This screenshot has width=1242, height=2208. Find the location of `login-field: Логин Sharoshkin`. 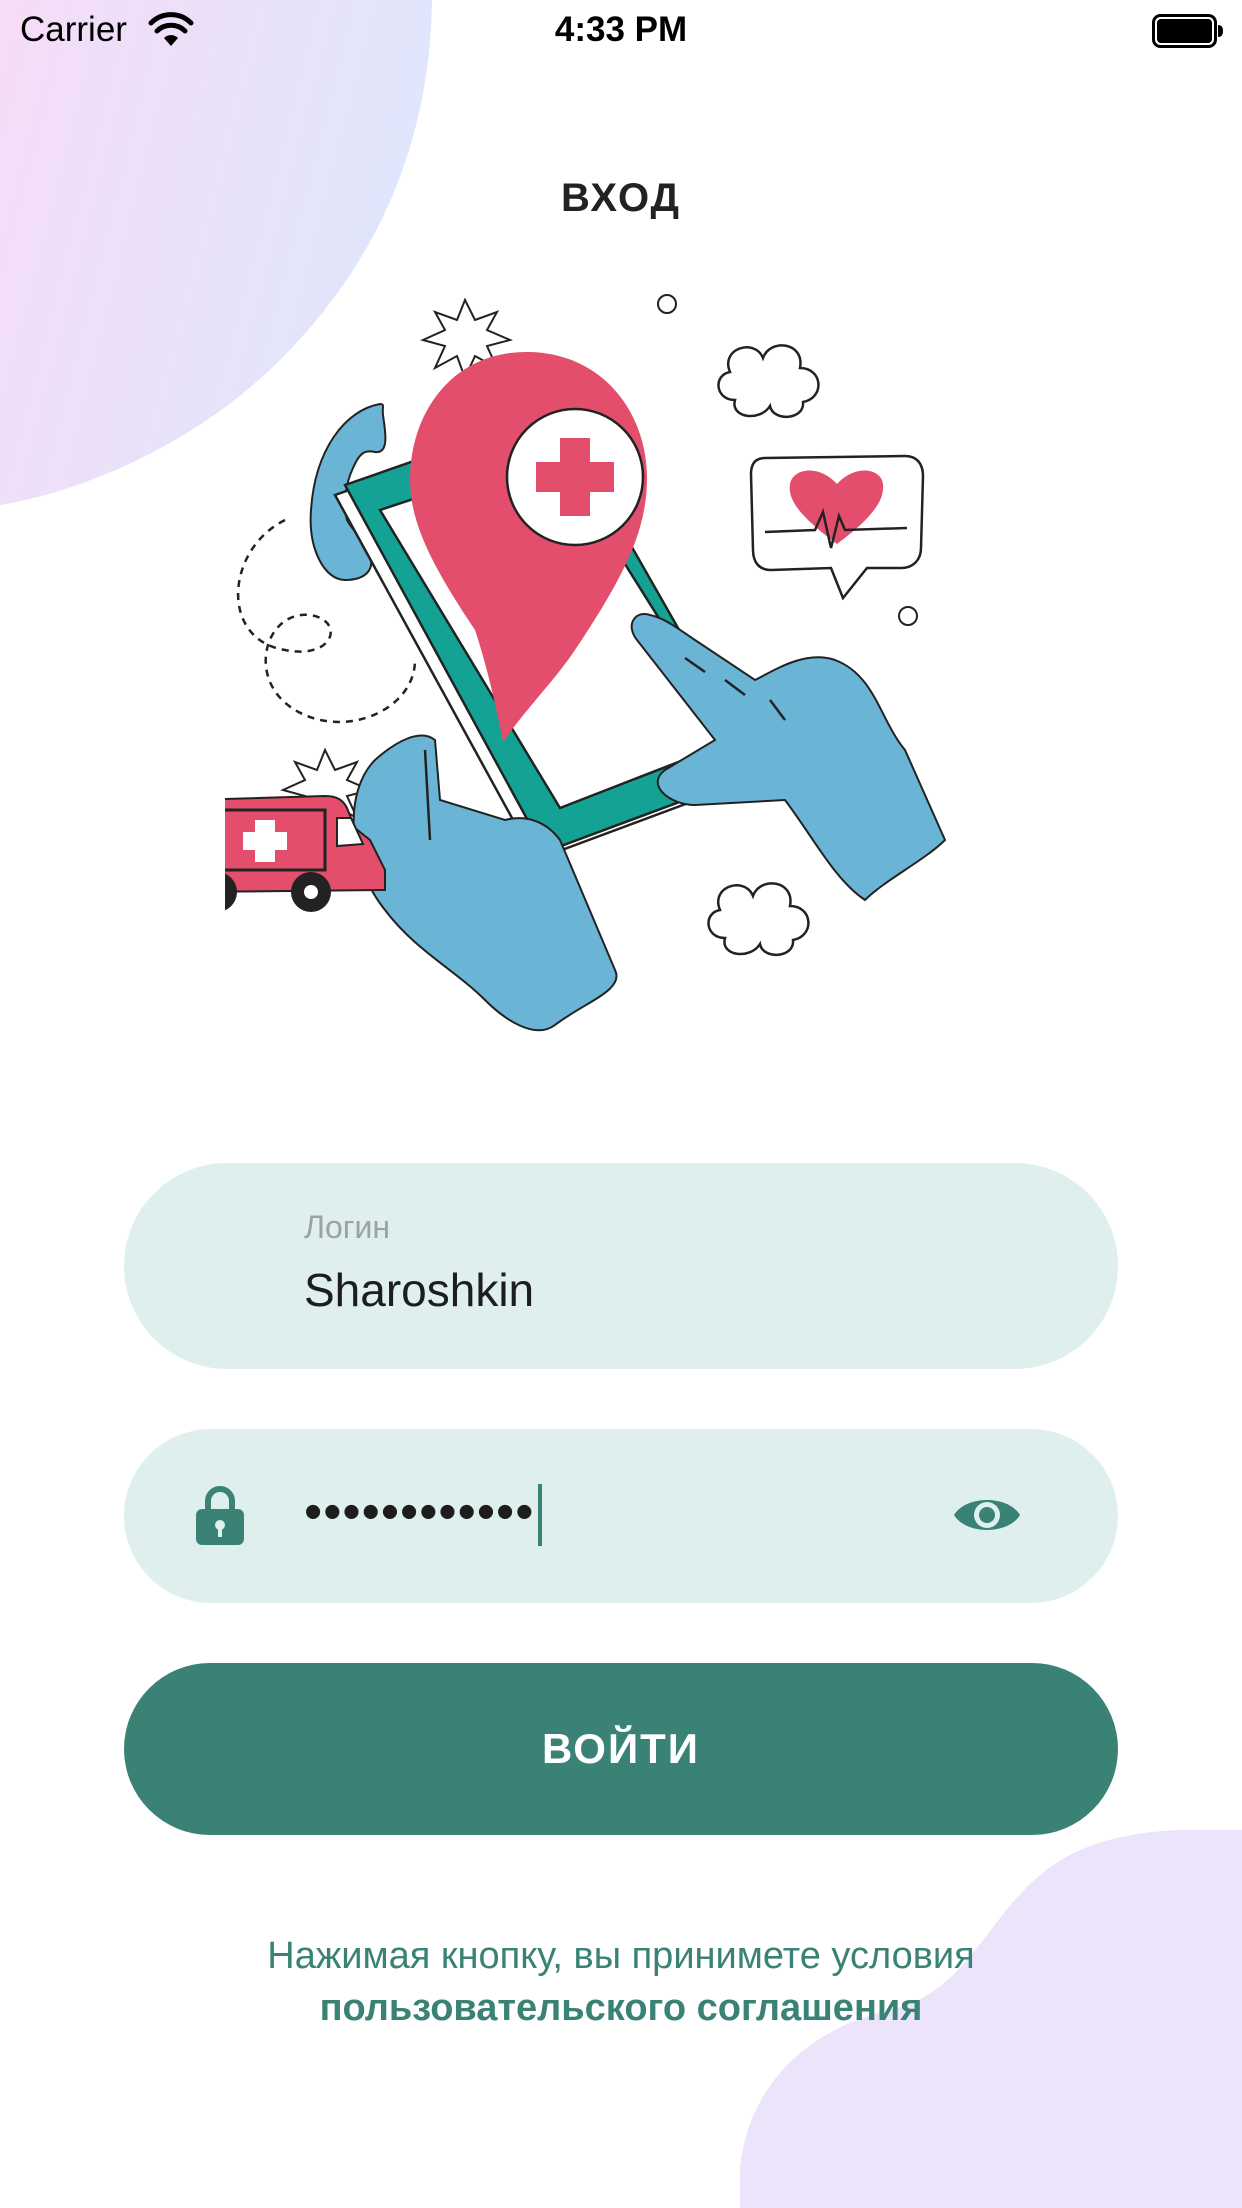

login-field: Логин Sharoshkin is located at coordinates (621, 1266).